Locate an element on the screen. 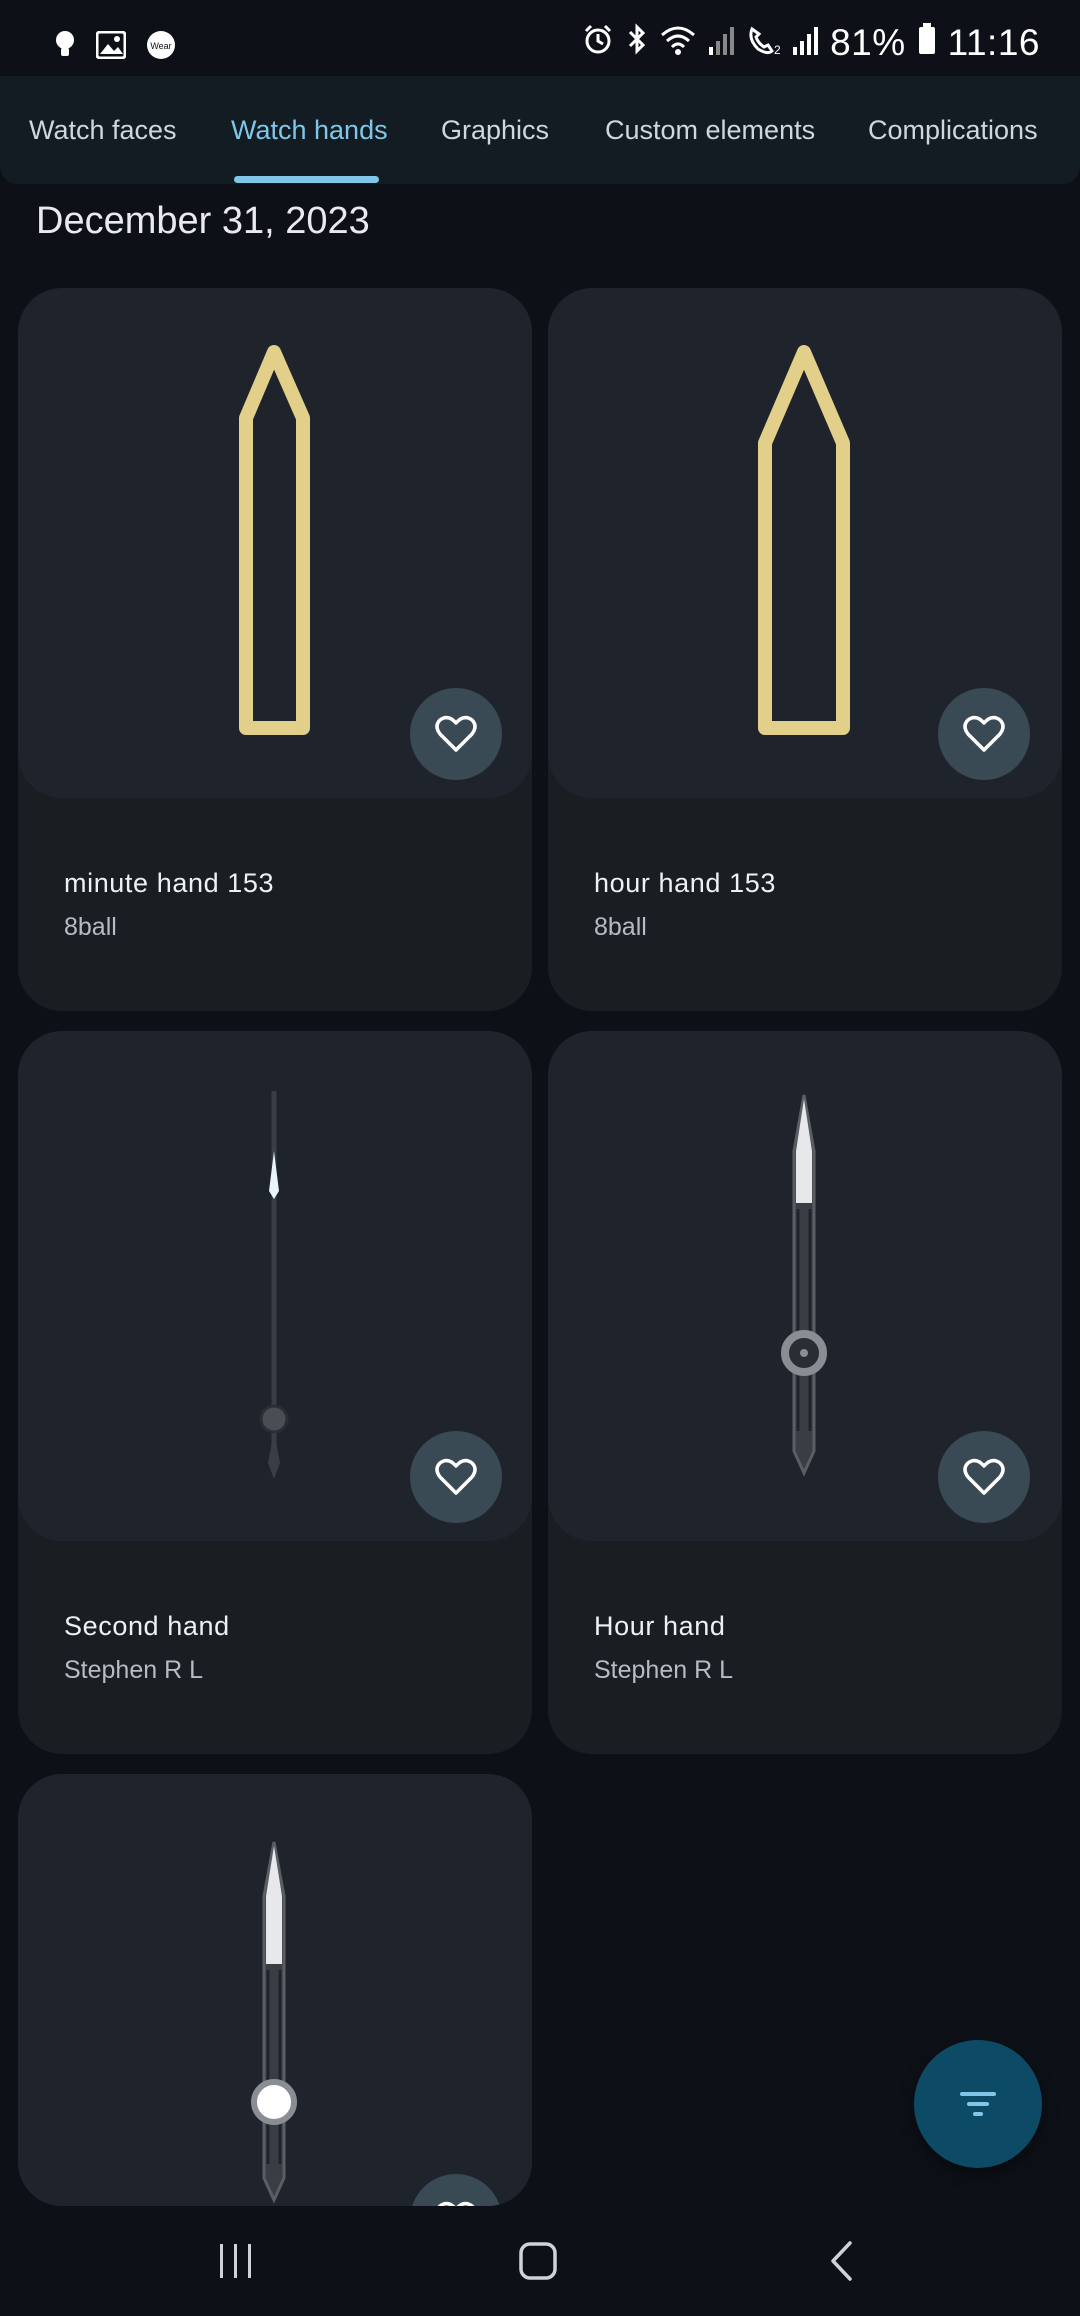 This screenshot has width=1080, height=2316. tab-watch-faces: Watch faces is located at coordinates (103, 130).